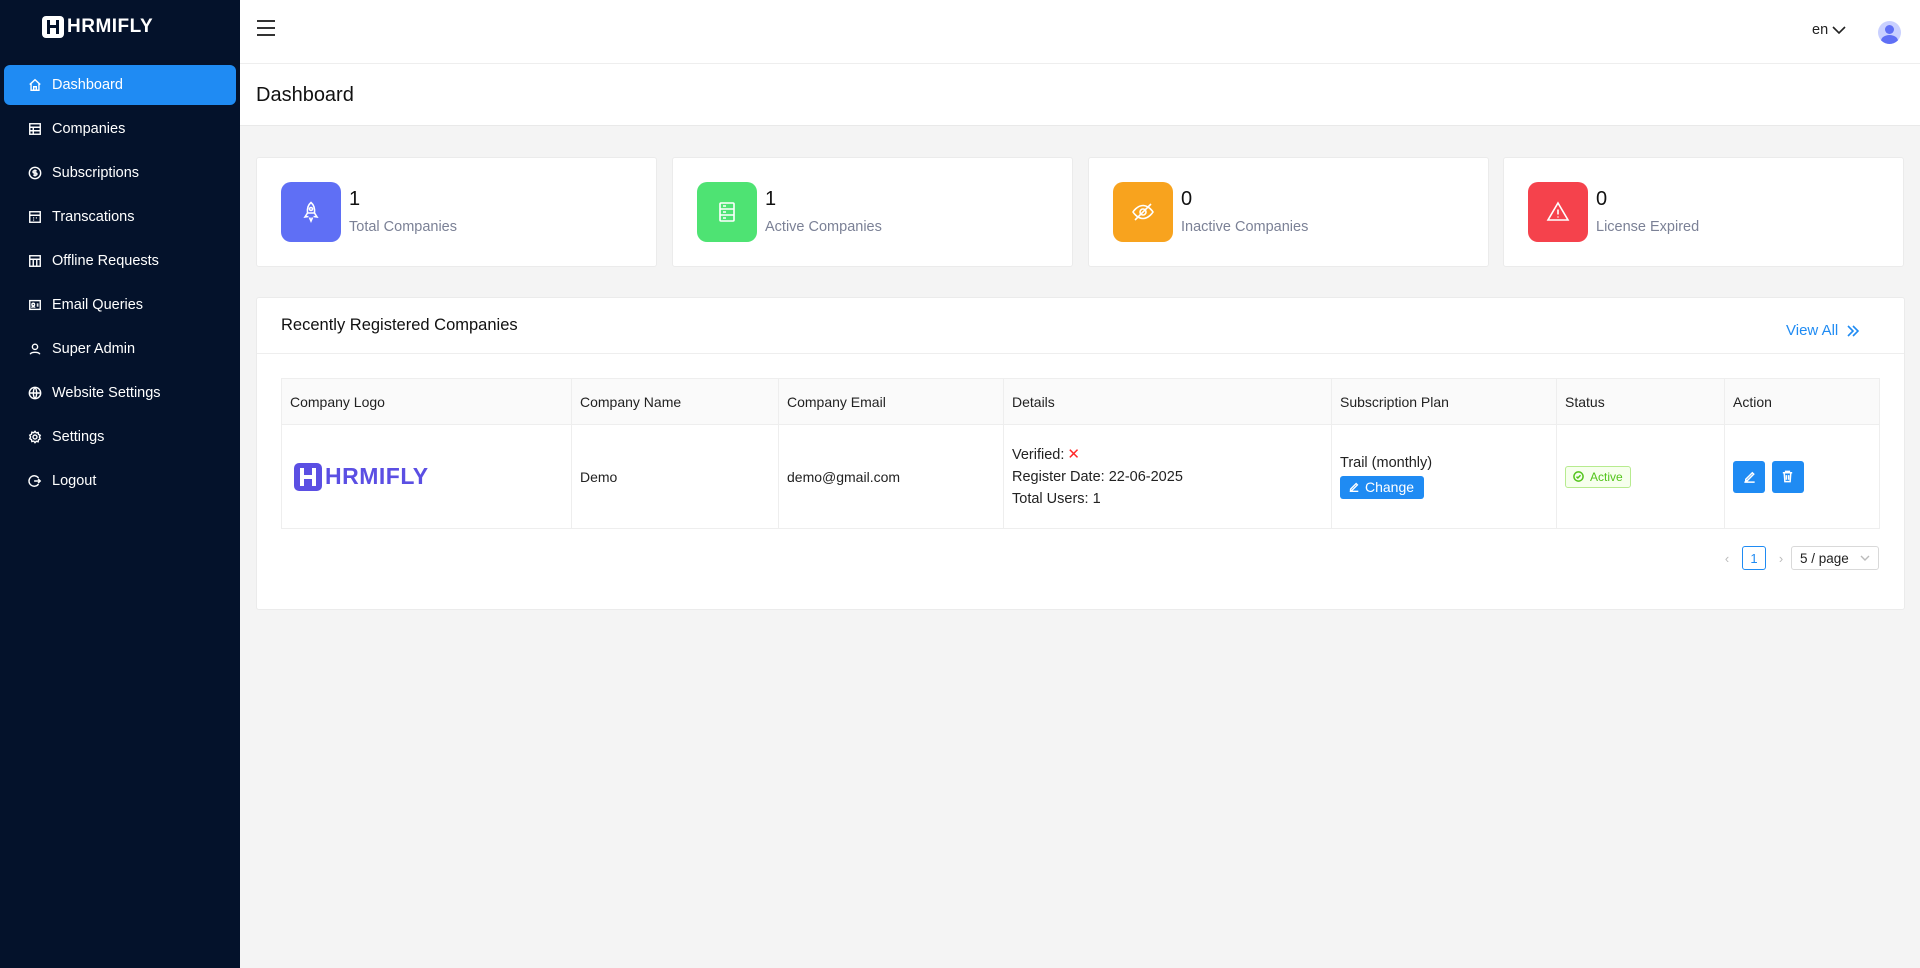 The height and width of the screenshot is (968, 1920). Describe the element at coordinates (1143, 212) in the screenshot. I see `eye-off-icon` at that location.